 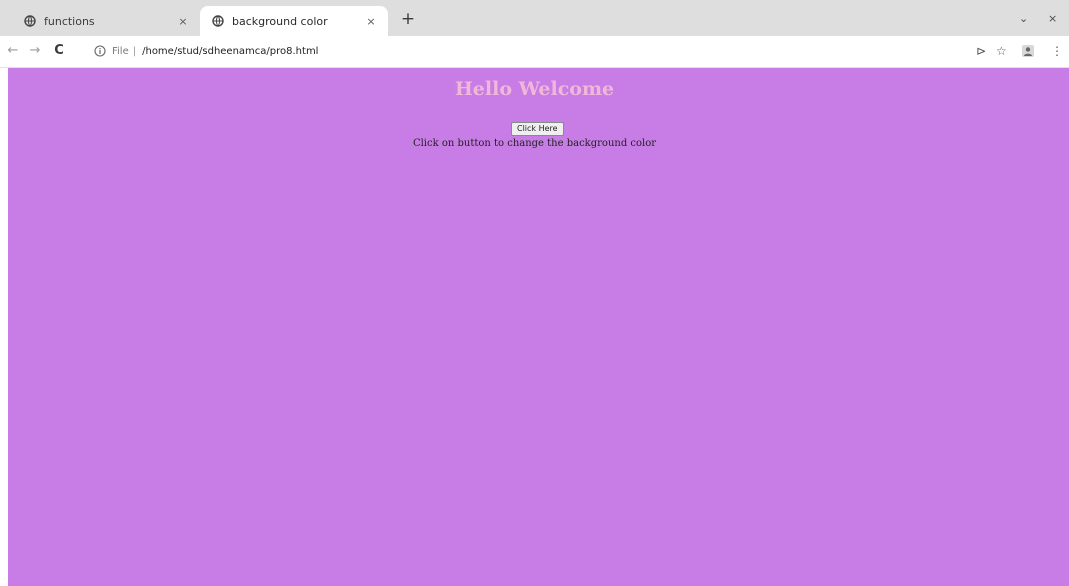 What do you see at coordinates (534, 89) in the screenshot?
I see `page-heading: Hello Welcome` at bounding box center [534, 89].